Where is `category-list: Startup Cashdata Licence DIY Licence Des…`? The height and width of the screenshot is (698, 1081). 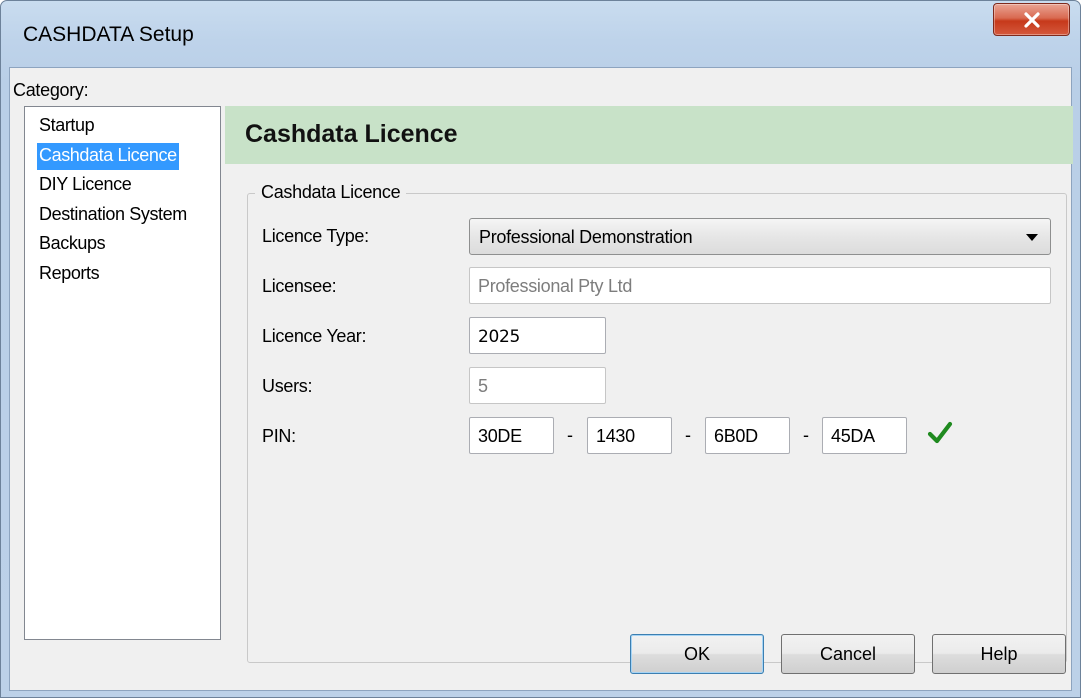
category-list: Startup Cashdata Licence DIY Licence Des… is located at coordinates (122, 373).